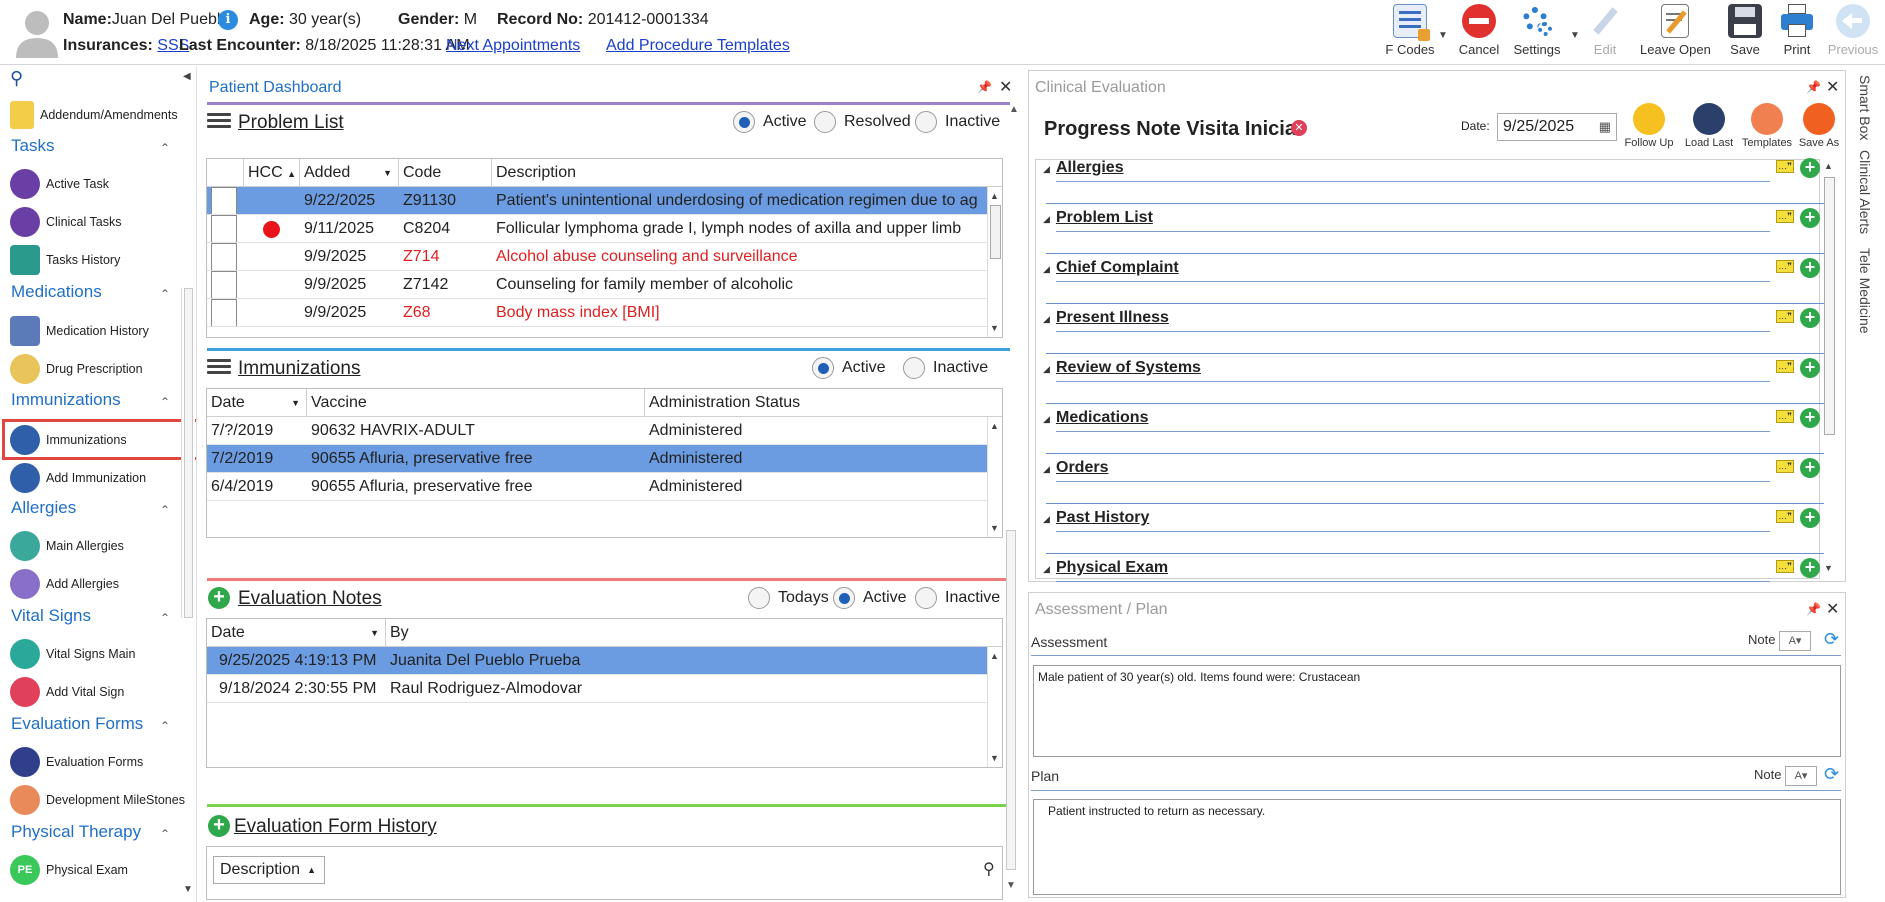 The image size is (1885, 902). Describe the element at coordinates (272, 173) in the screenshot. I see `hcc-column-header: HCC ▲` at that location.